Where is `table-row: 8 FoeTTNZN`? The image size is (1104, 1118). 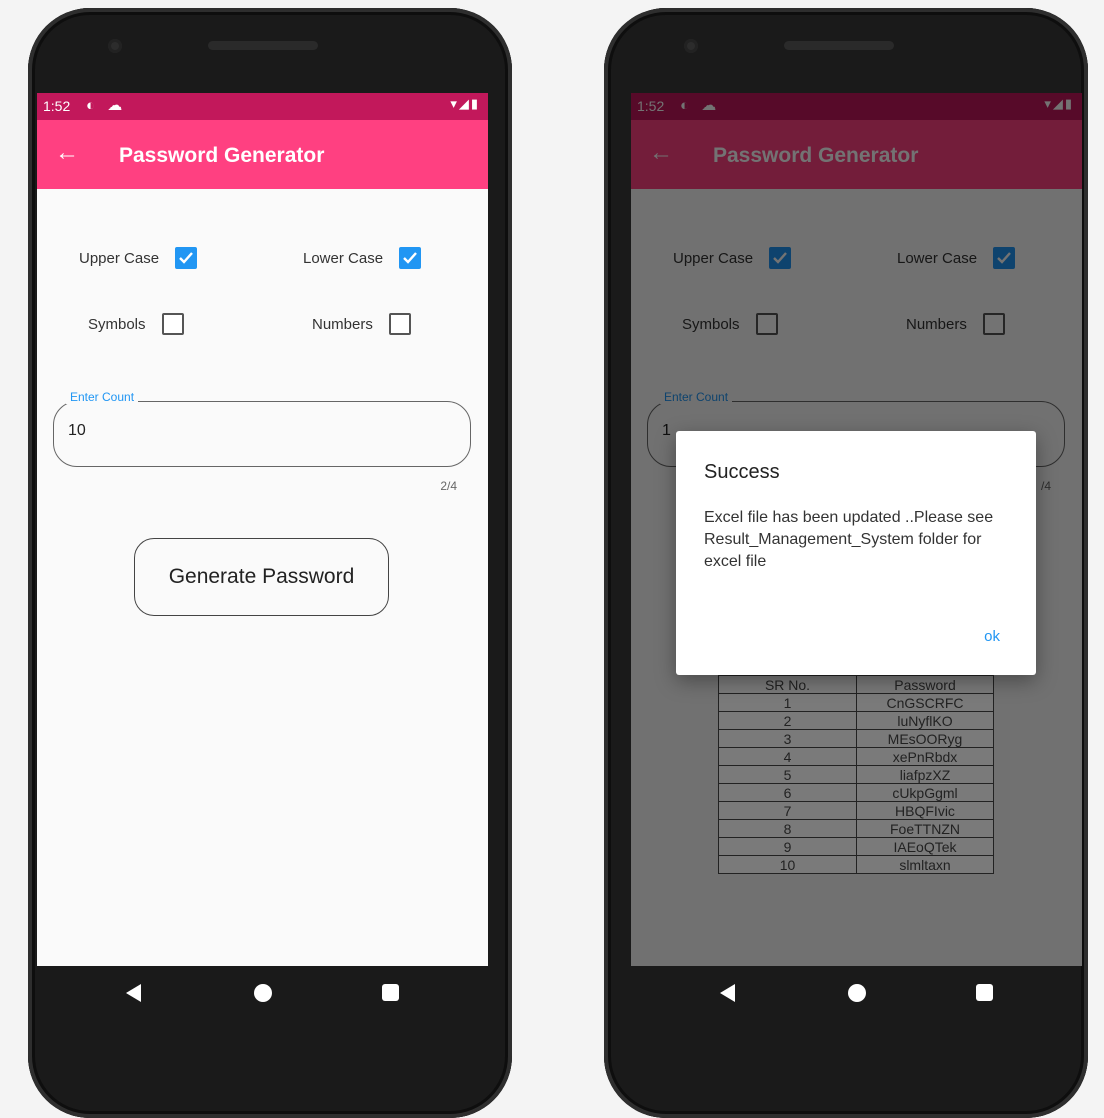 table-row: 8 FoeTTNZN is located at coordinates (856, 828).